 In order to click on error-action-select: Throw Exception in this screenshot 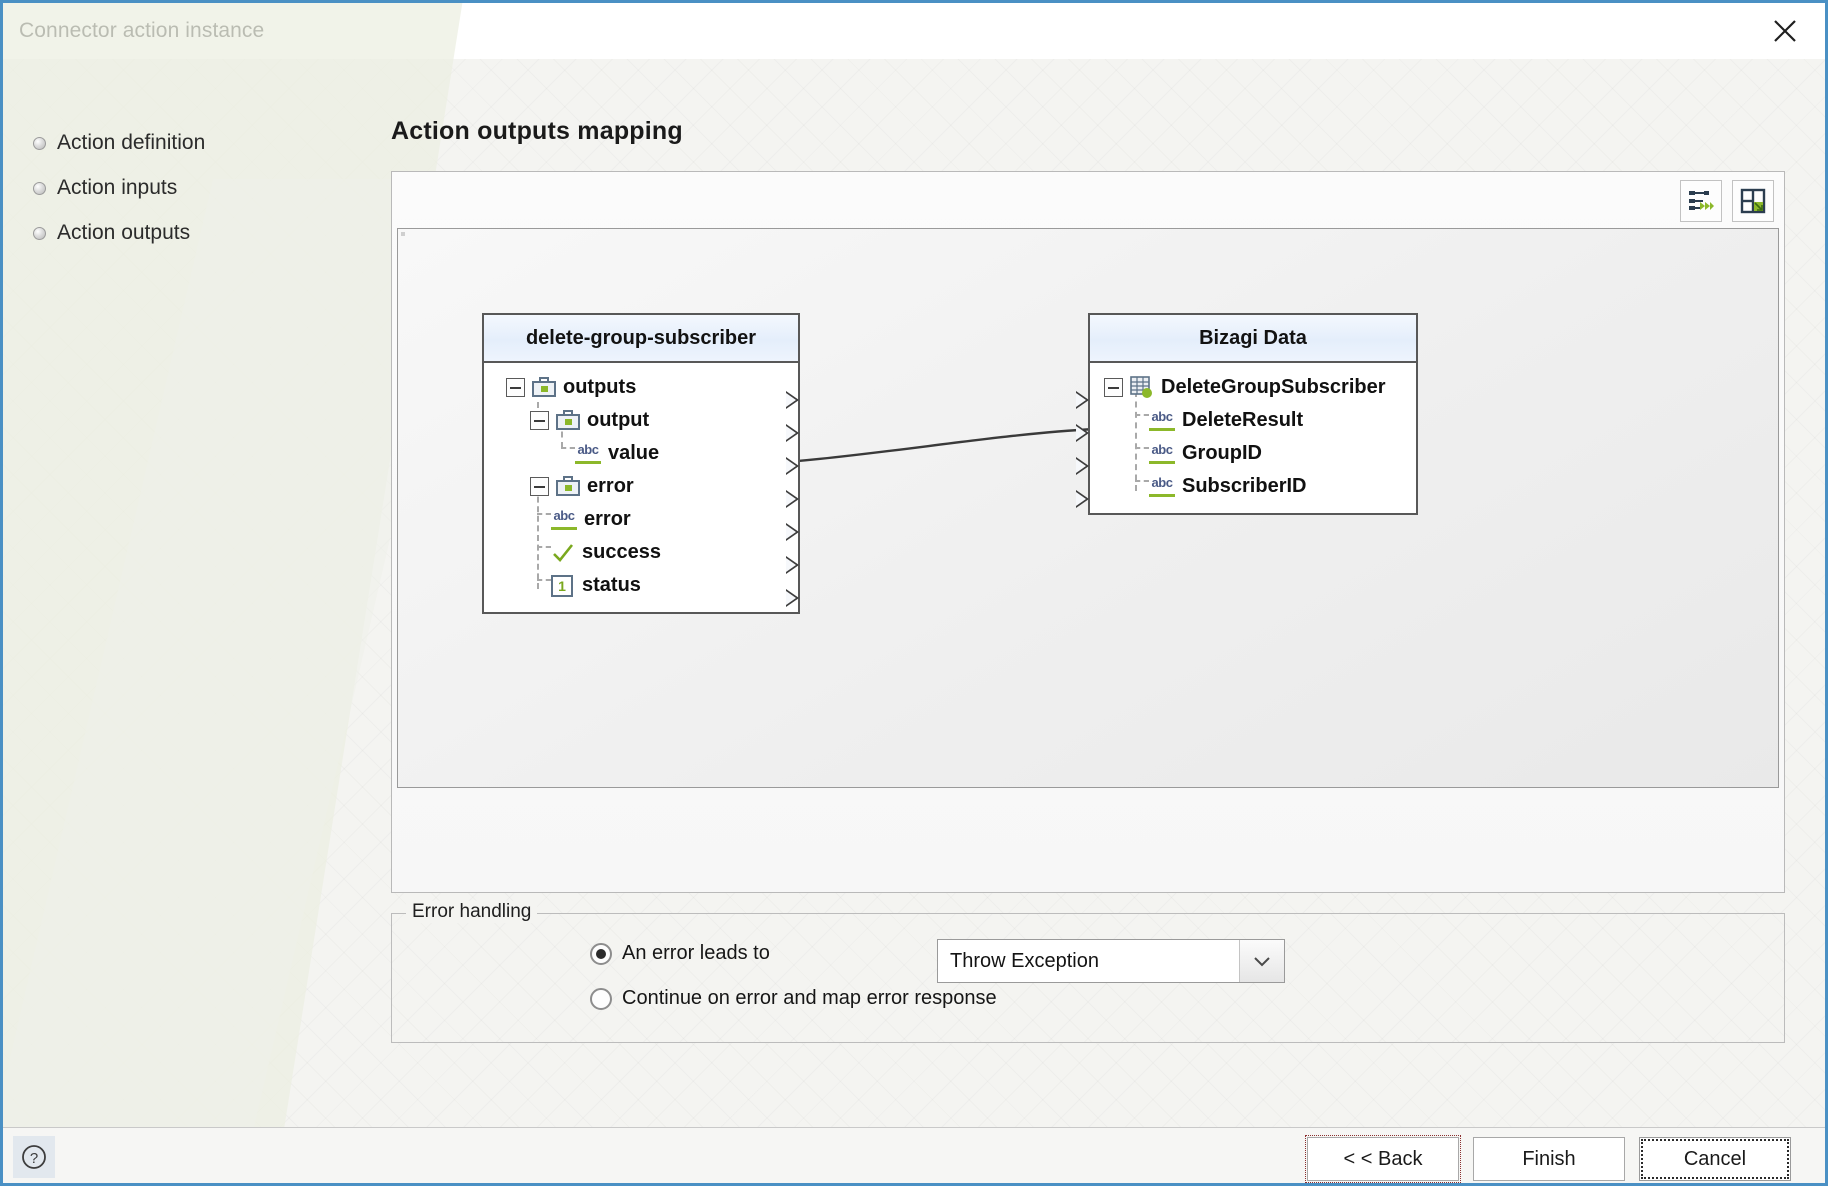, I will do `click(1111, 961)`.